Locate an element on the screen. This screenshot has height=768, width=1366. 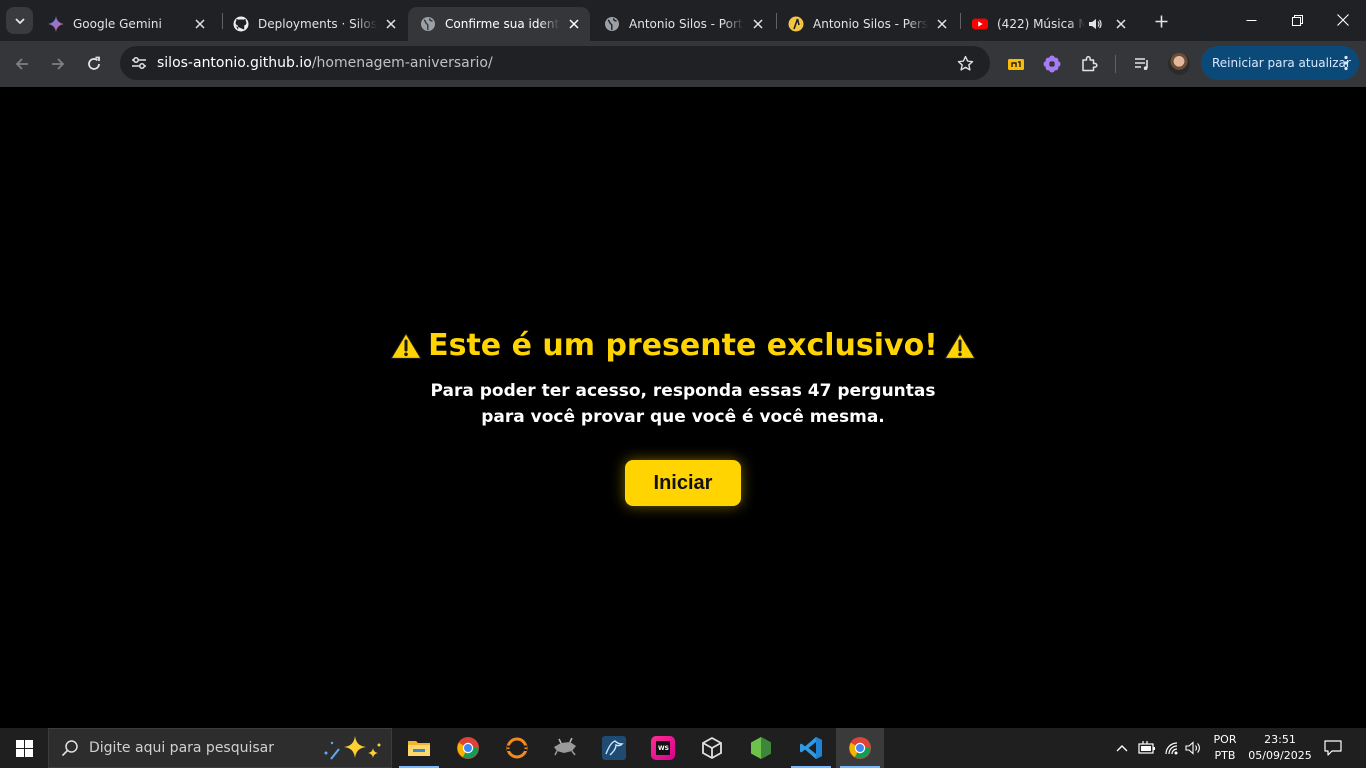
extension-badge-button is located at coordinates (1016, 64).